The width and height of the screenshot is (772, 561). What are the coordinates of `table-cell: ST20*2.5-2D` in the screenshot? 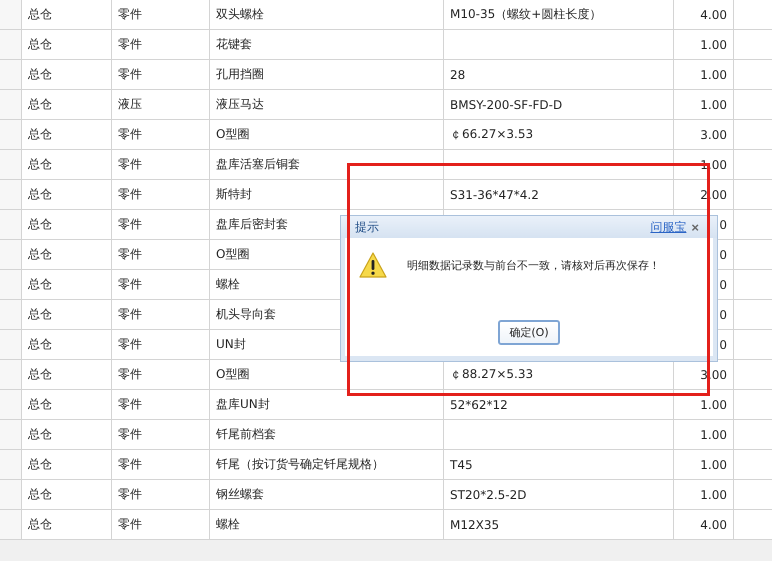 It's located at (488, 495).